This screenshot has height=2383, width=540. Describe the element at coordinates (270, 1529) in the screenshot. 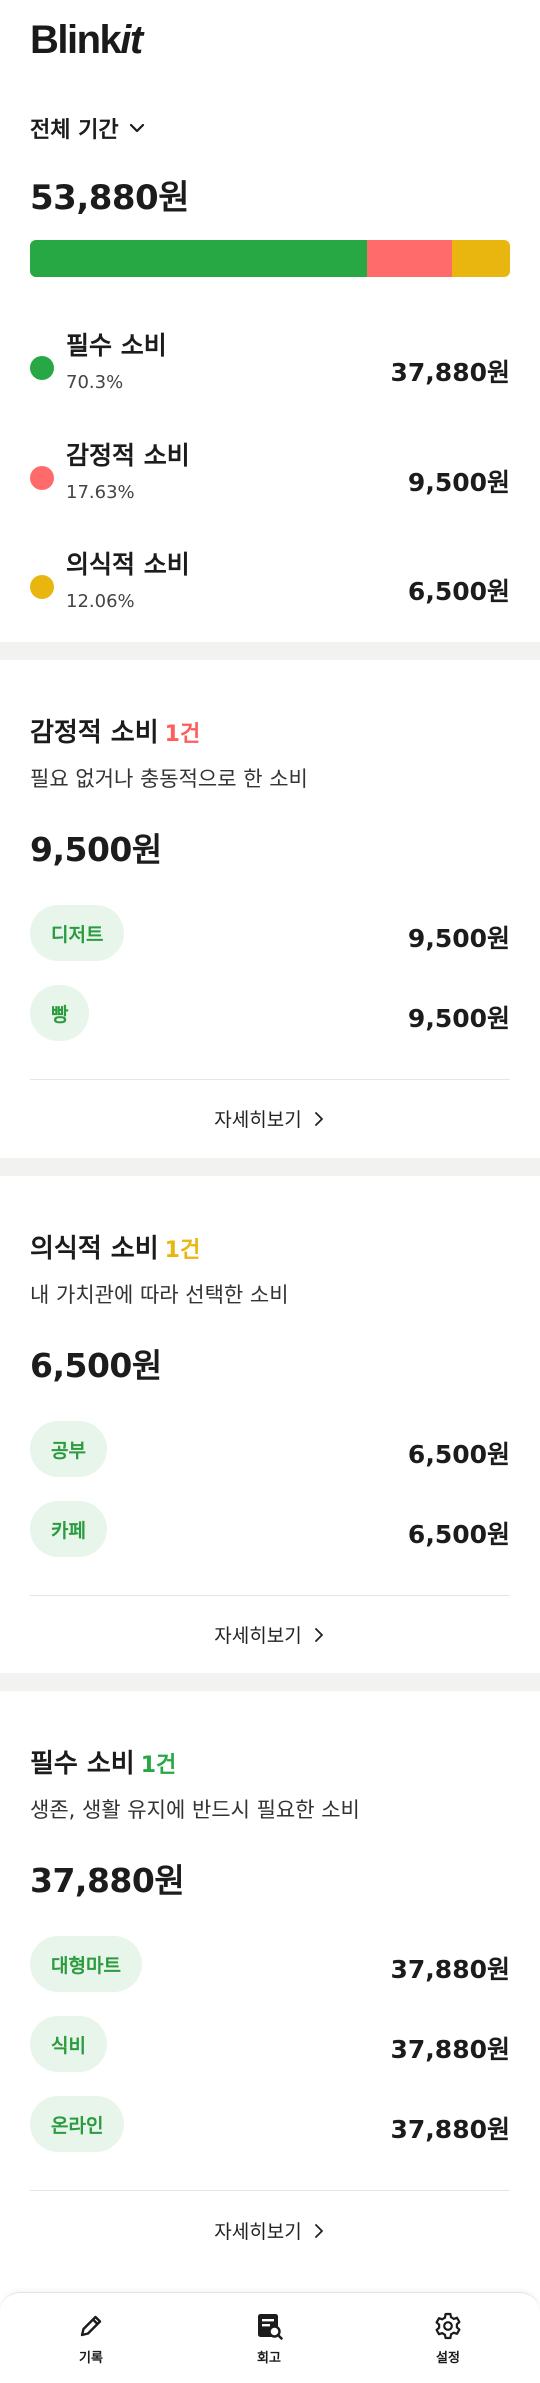

I see `category-row: 카페 6,500원` at that location.